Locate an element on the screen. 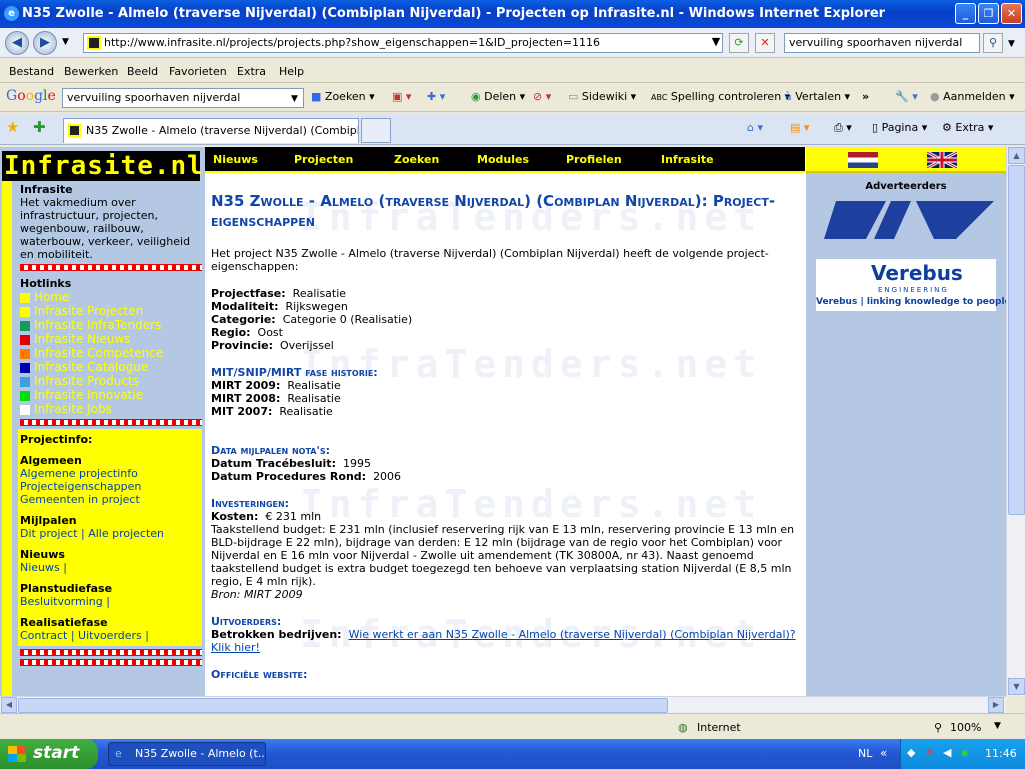 The height and width of the screenshot is (769, 1025). horizontal-scroll-thumb is located at coordinates (343, 705).